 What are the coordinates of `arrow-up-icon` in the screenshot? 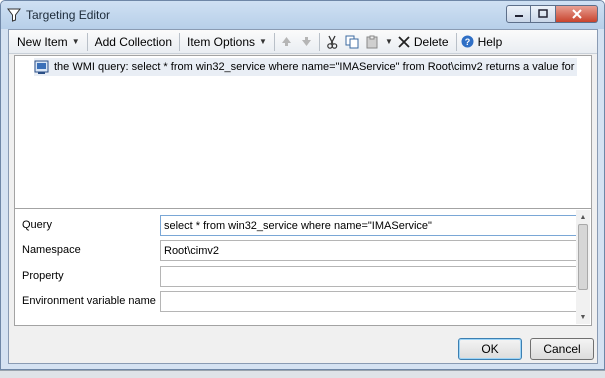 It's located at (287, 41).